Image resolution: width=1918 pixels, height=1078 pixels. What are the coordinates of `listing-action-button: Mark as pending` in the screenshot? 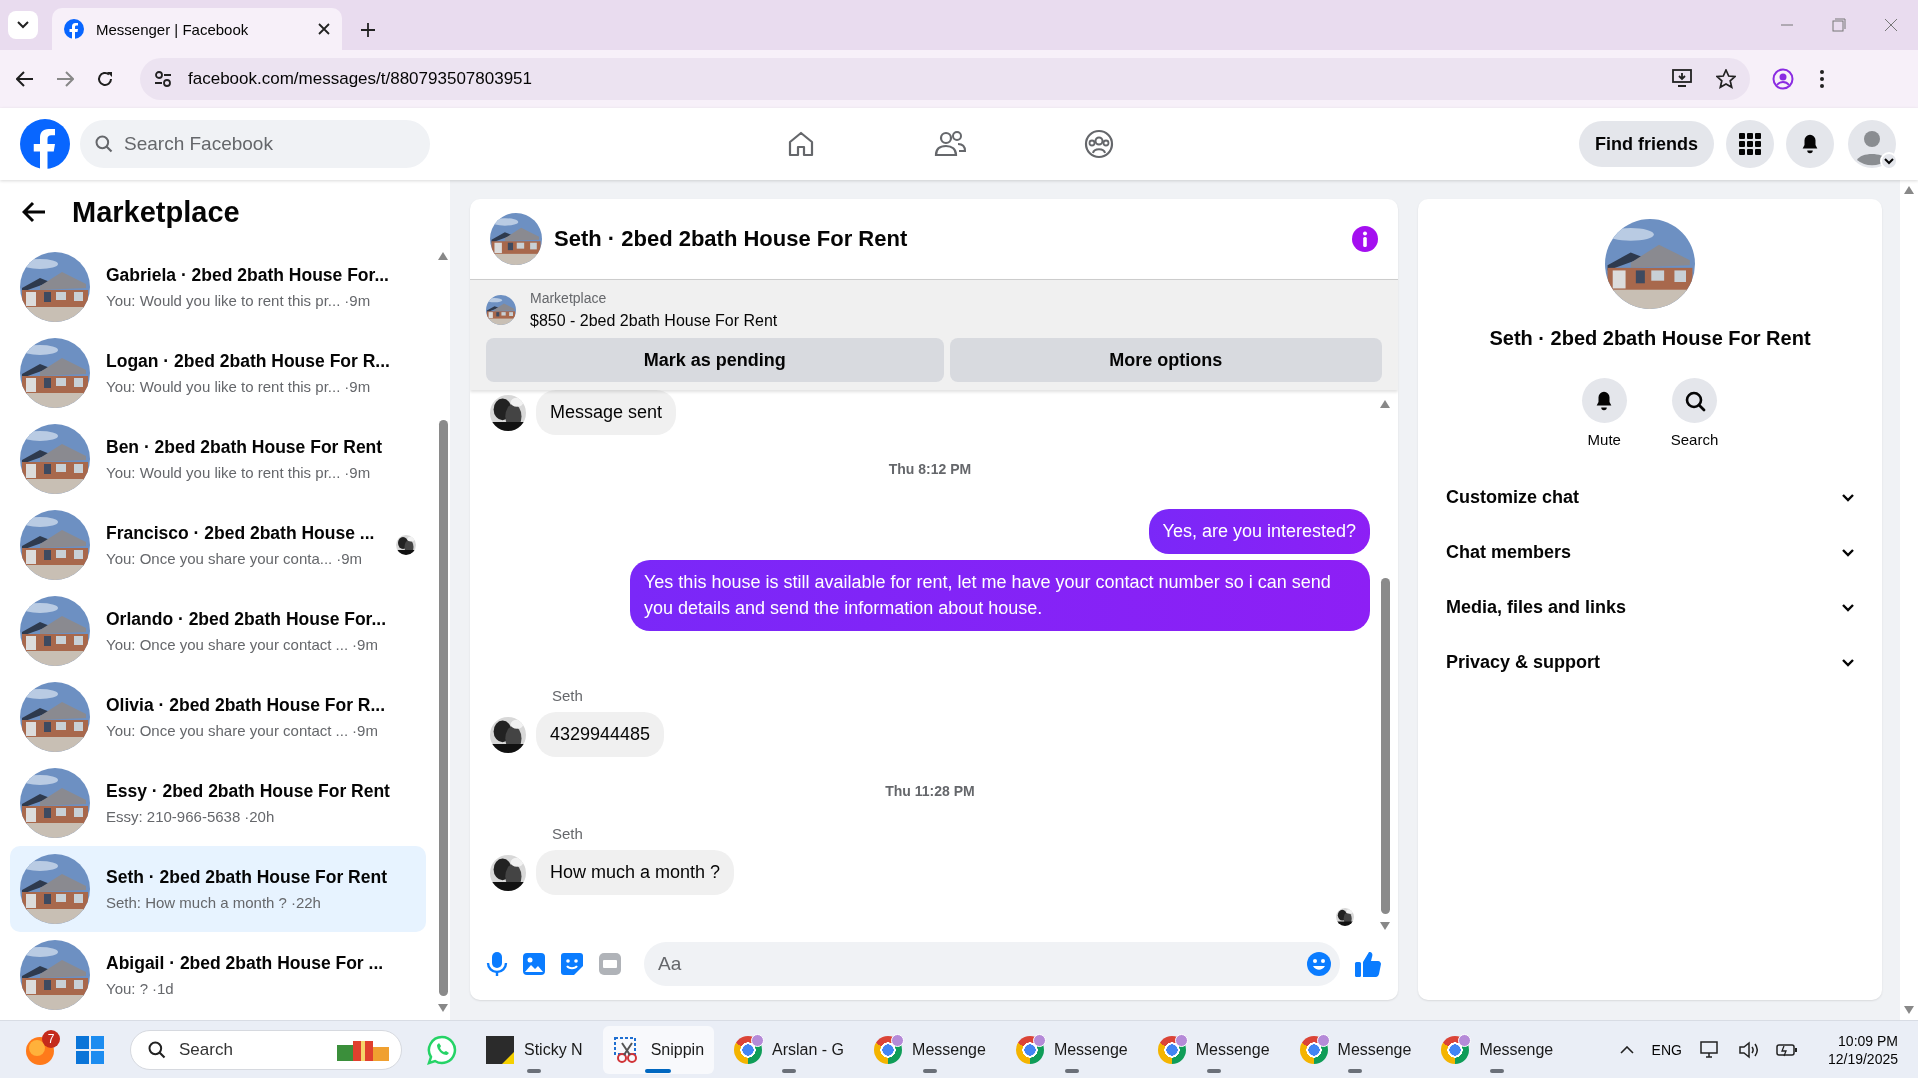 It's located at (715, 360).